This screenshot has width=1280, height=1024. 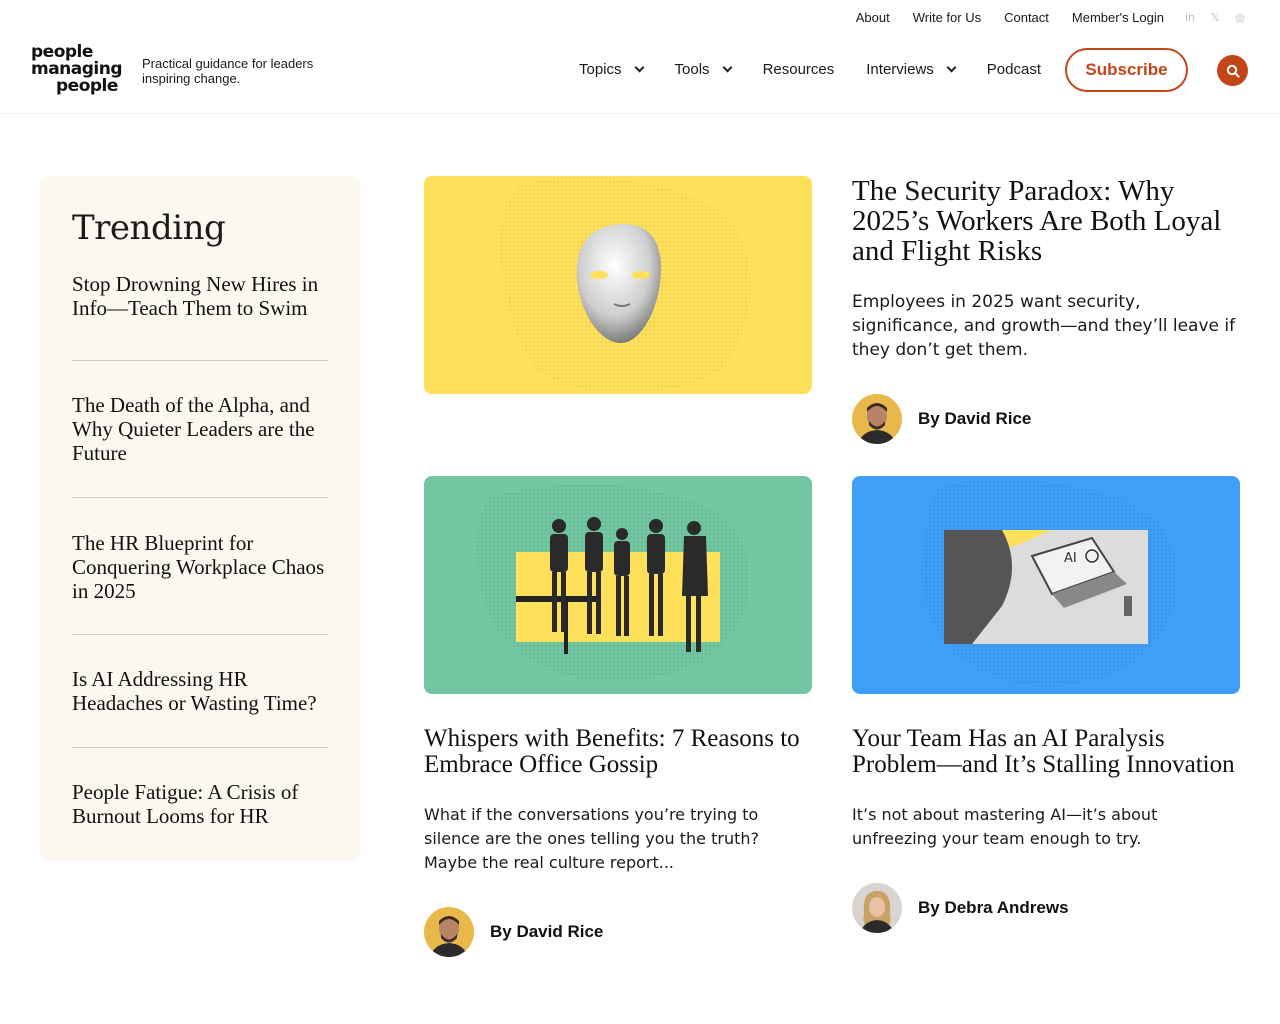 I want to click on nav-item-topics: Topics, so click(x=611, y=69).